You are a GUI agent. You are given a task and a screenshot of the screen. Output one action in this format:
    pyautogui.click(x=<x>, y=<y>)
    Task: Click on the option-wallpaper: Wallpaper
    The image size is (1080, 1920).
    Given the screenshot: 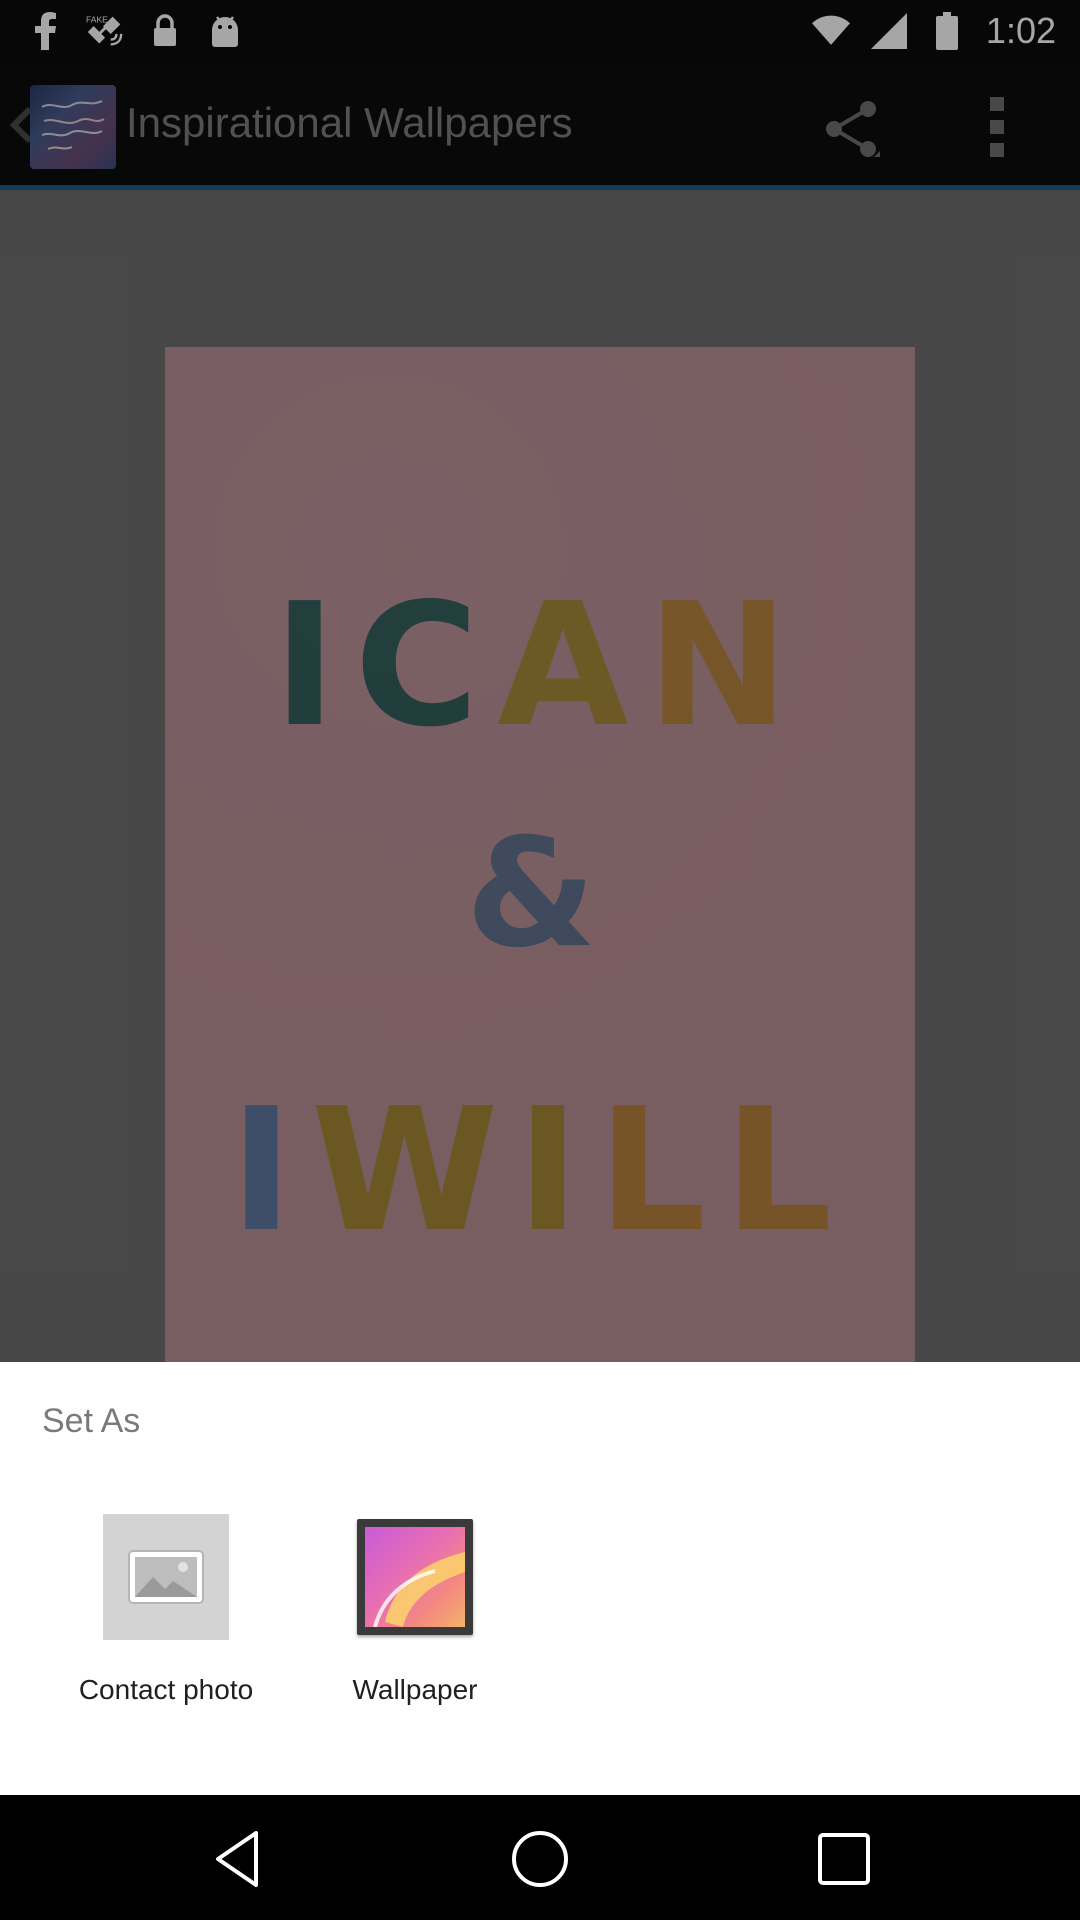 What is the action you would take?
    pyautogui.click(x=415, y=1634)
    